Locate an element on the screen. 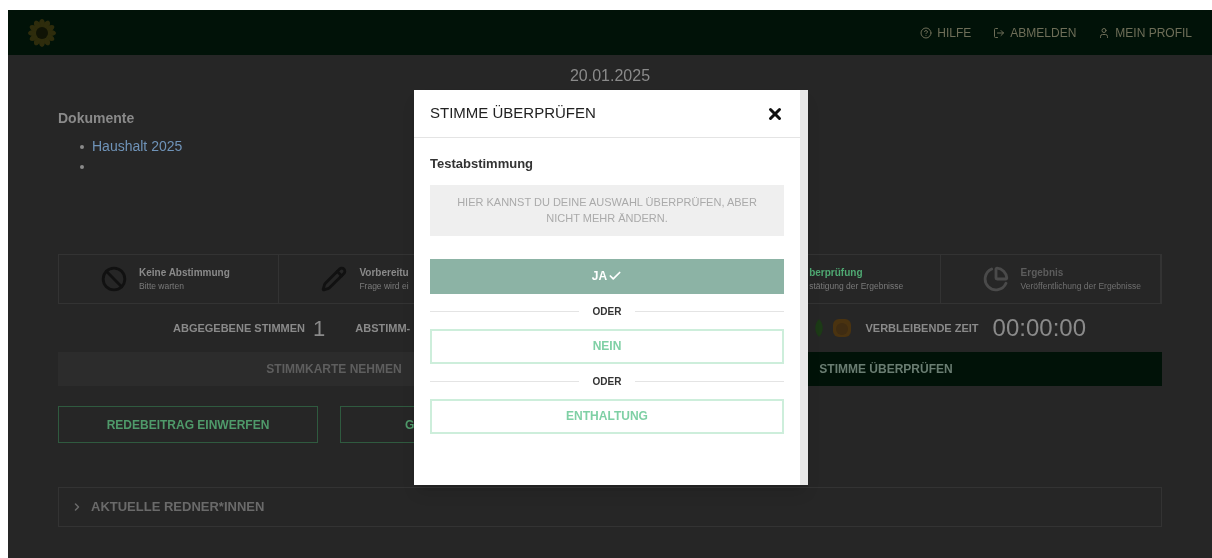  nav-link: MEIN PROFIL is located at coordinates (1145, 32).